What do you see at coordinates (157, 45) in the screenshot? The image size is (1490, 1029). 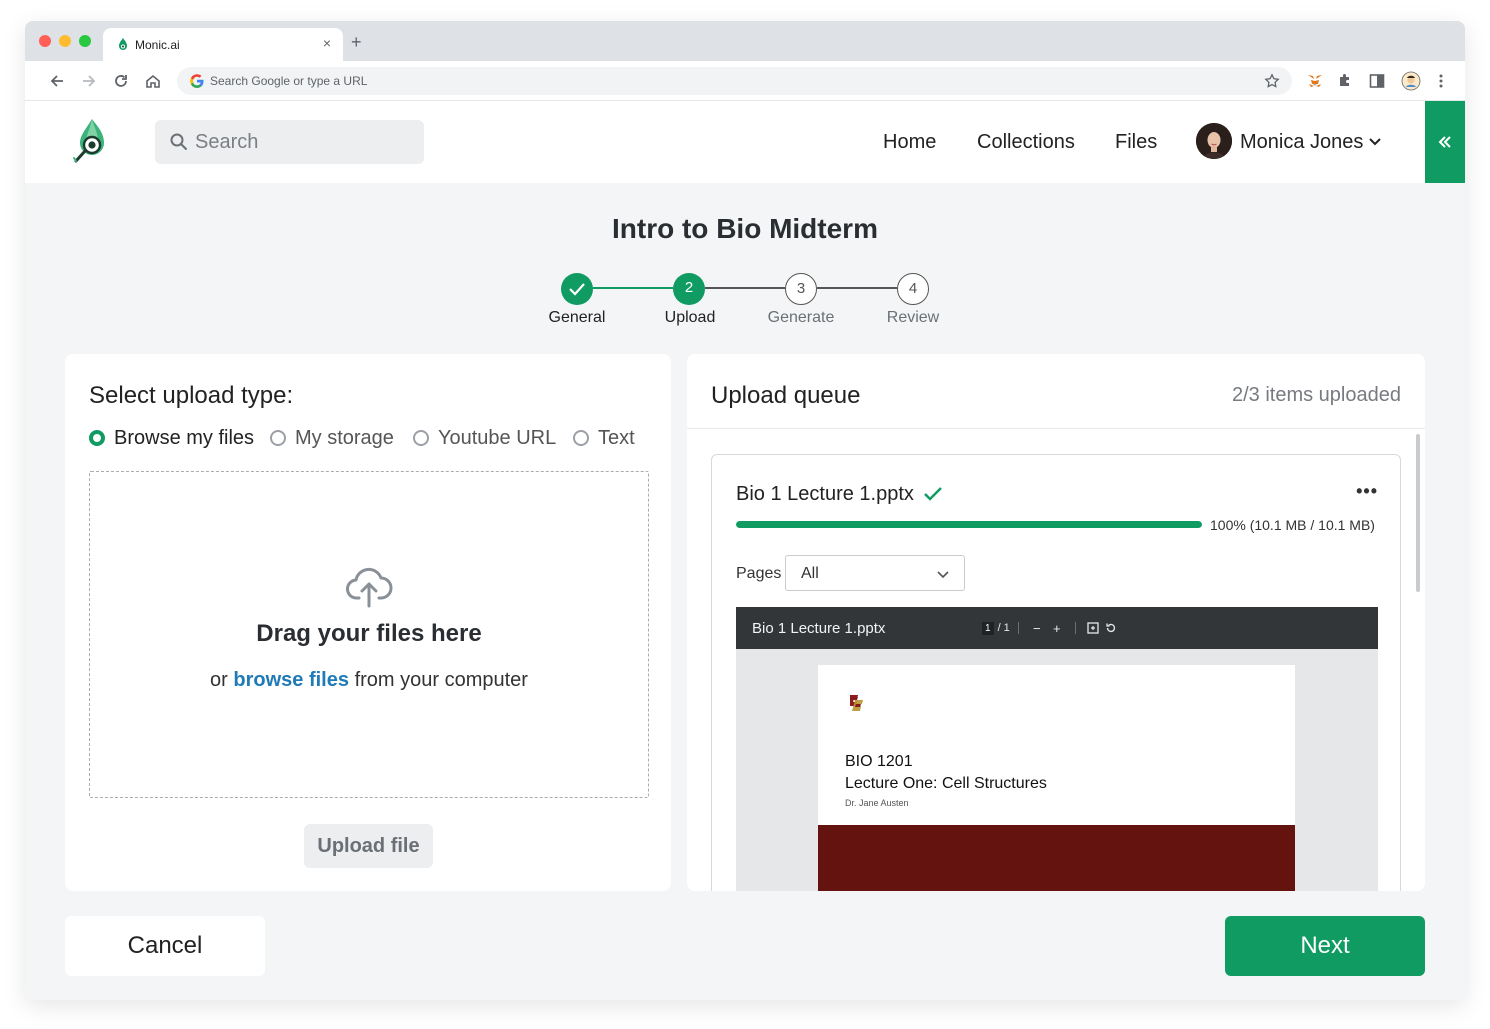 I see `tab-title: Monic.ai` at bounding box center [157, 45].